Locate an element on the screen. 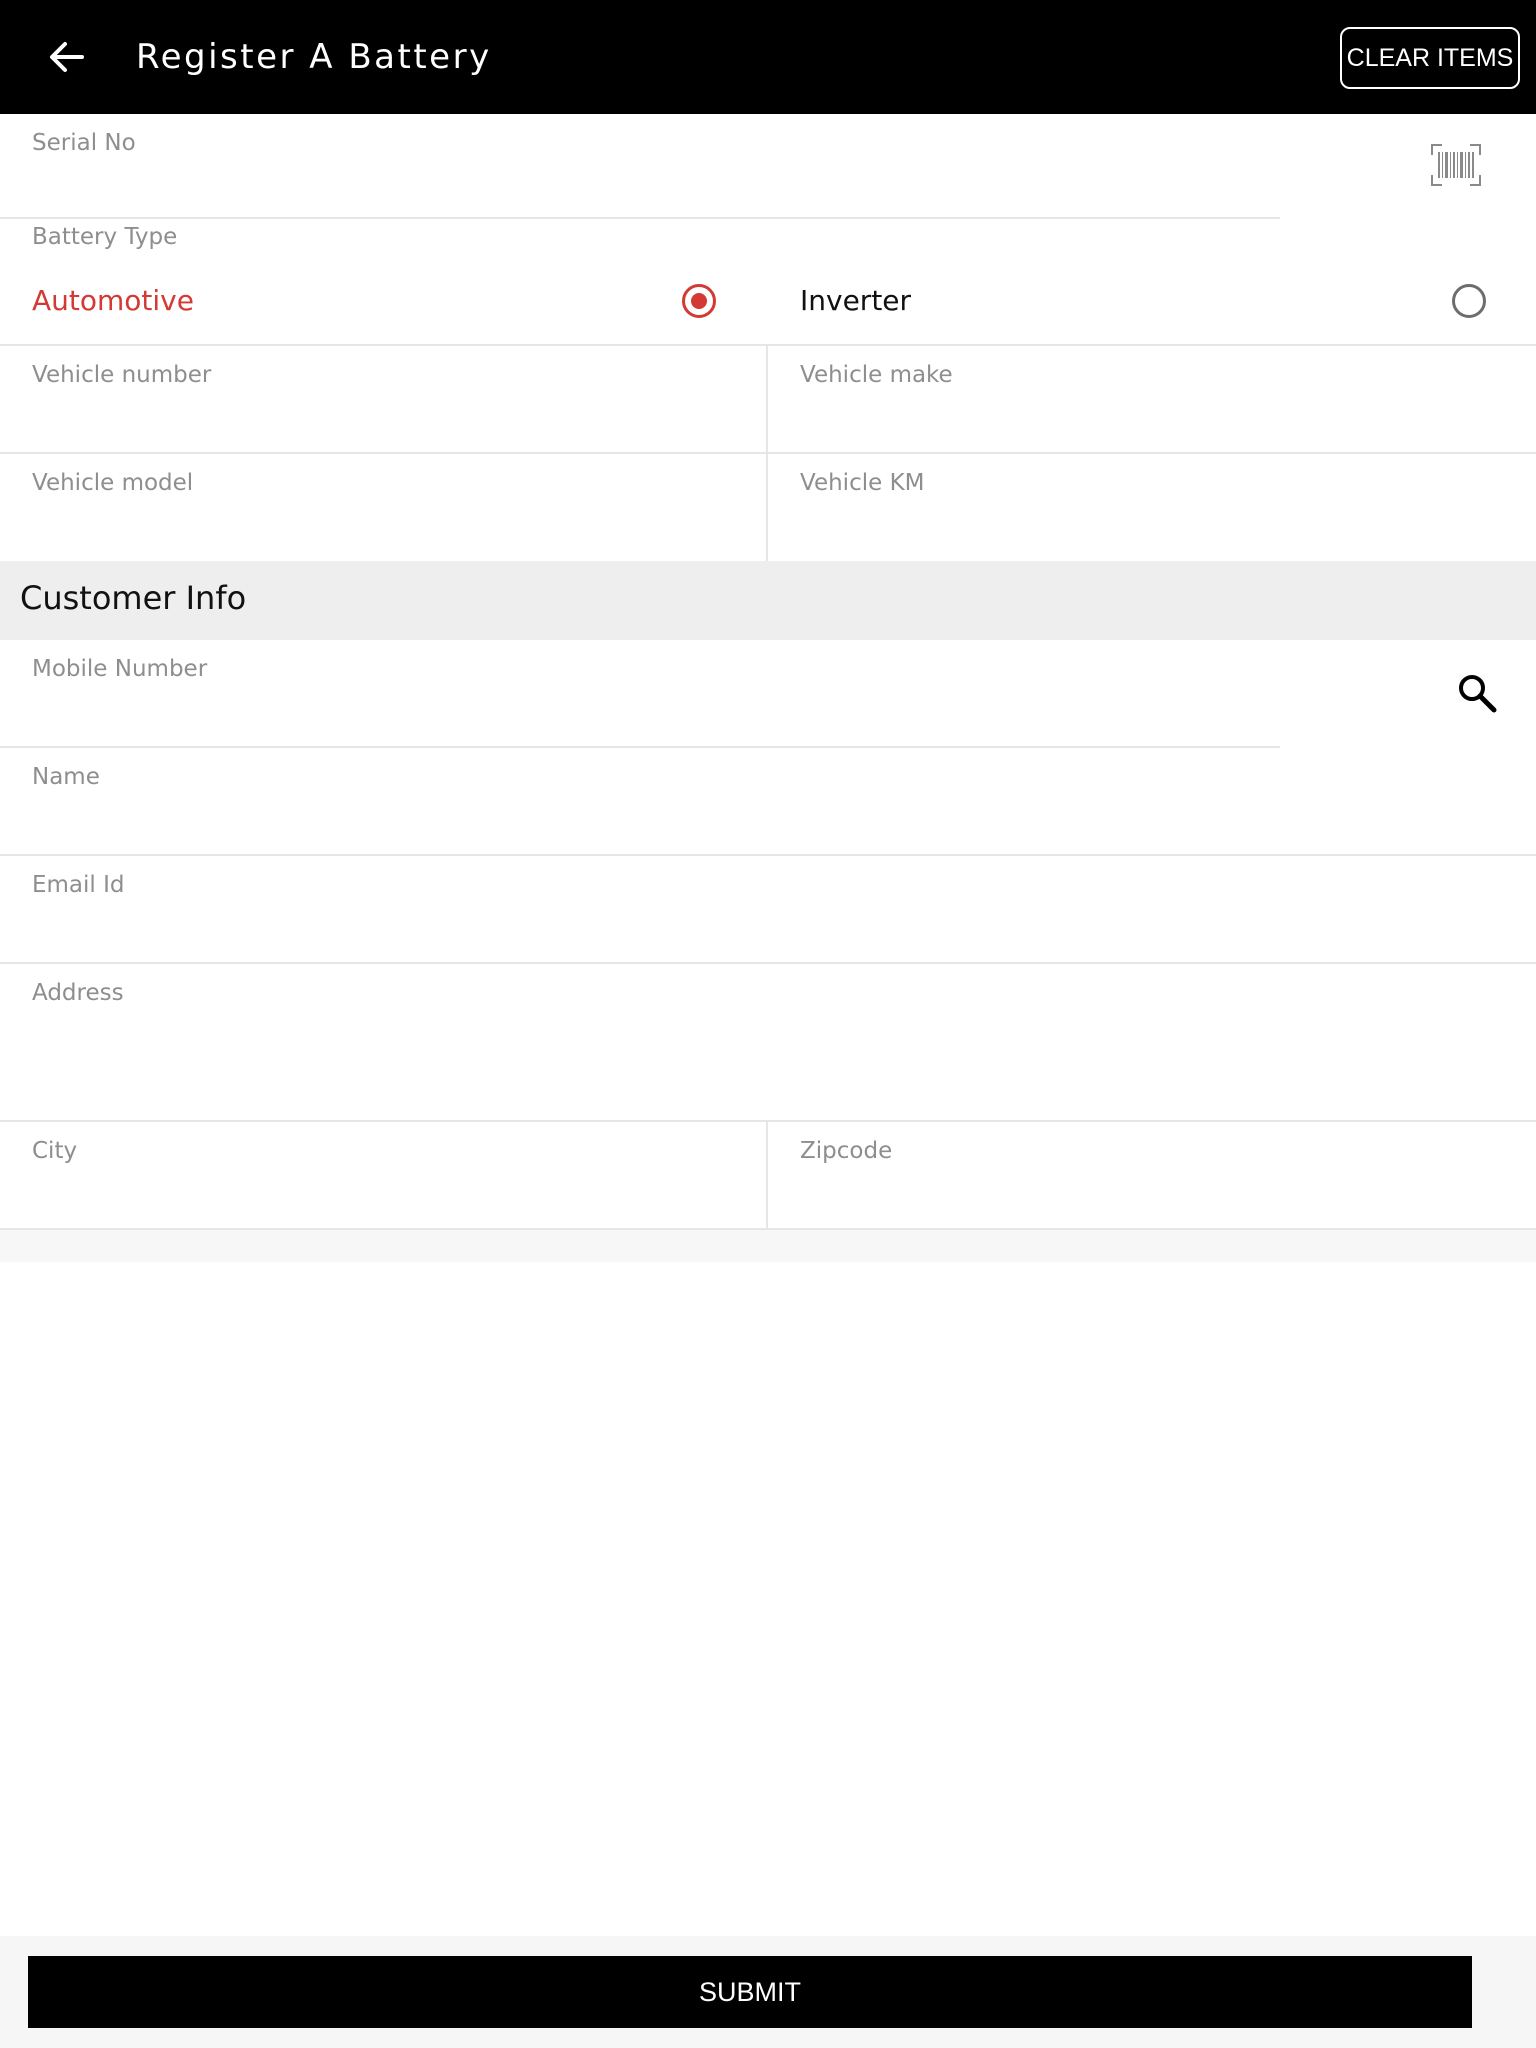 This screenshot has height=2048, width=1536. zipcode-field: Zipcode is located at coordinates (1152, 1175).